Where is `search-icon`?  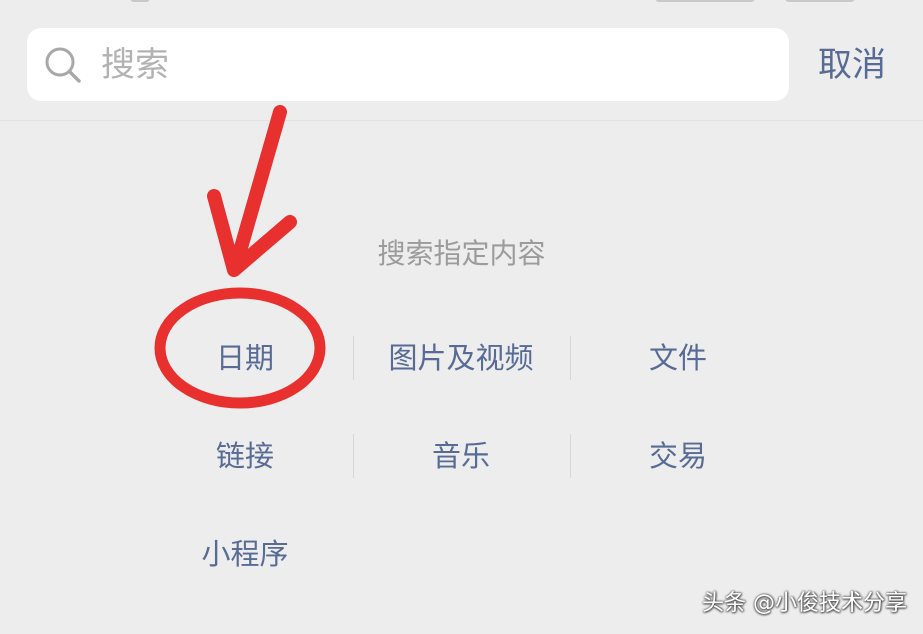
search-icon is located at coordinates (63, 65).